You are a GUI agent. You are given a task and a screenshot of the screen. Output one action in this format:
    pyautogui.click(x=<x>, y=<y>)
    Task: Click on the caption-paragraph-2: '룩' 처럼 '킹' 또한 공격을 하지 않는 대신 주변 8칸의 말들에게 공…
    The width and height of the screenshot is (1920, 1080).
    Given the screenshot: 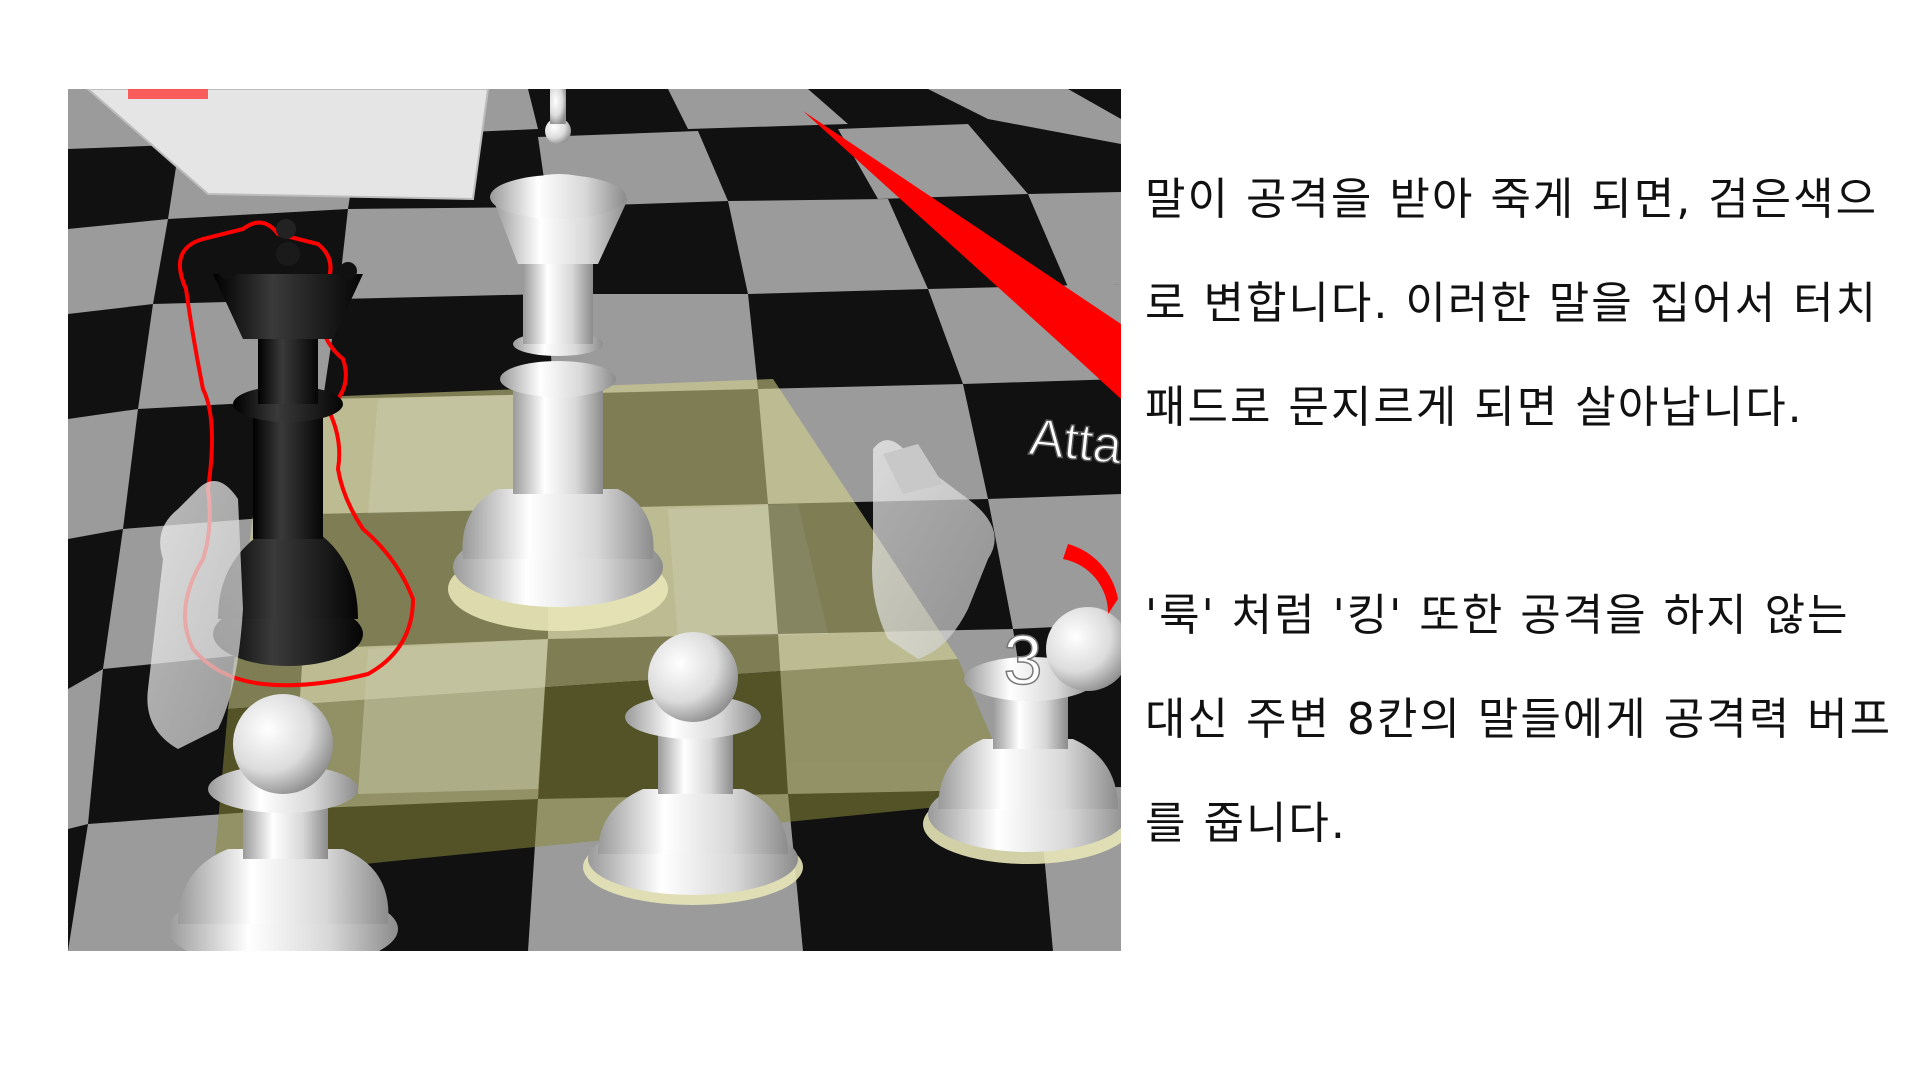 What is the action you would take?
    pyautogui.click(x=1519, y=719)
    